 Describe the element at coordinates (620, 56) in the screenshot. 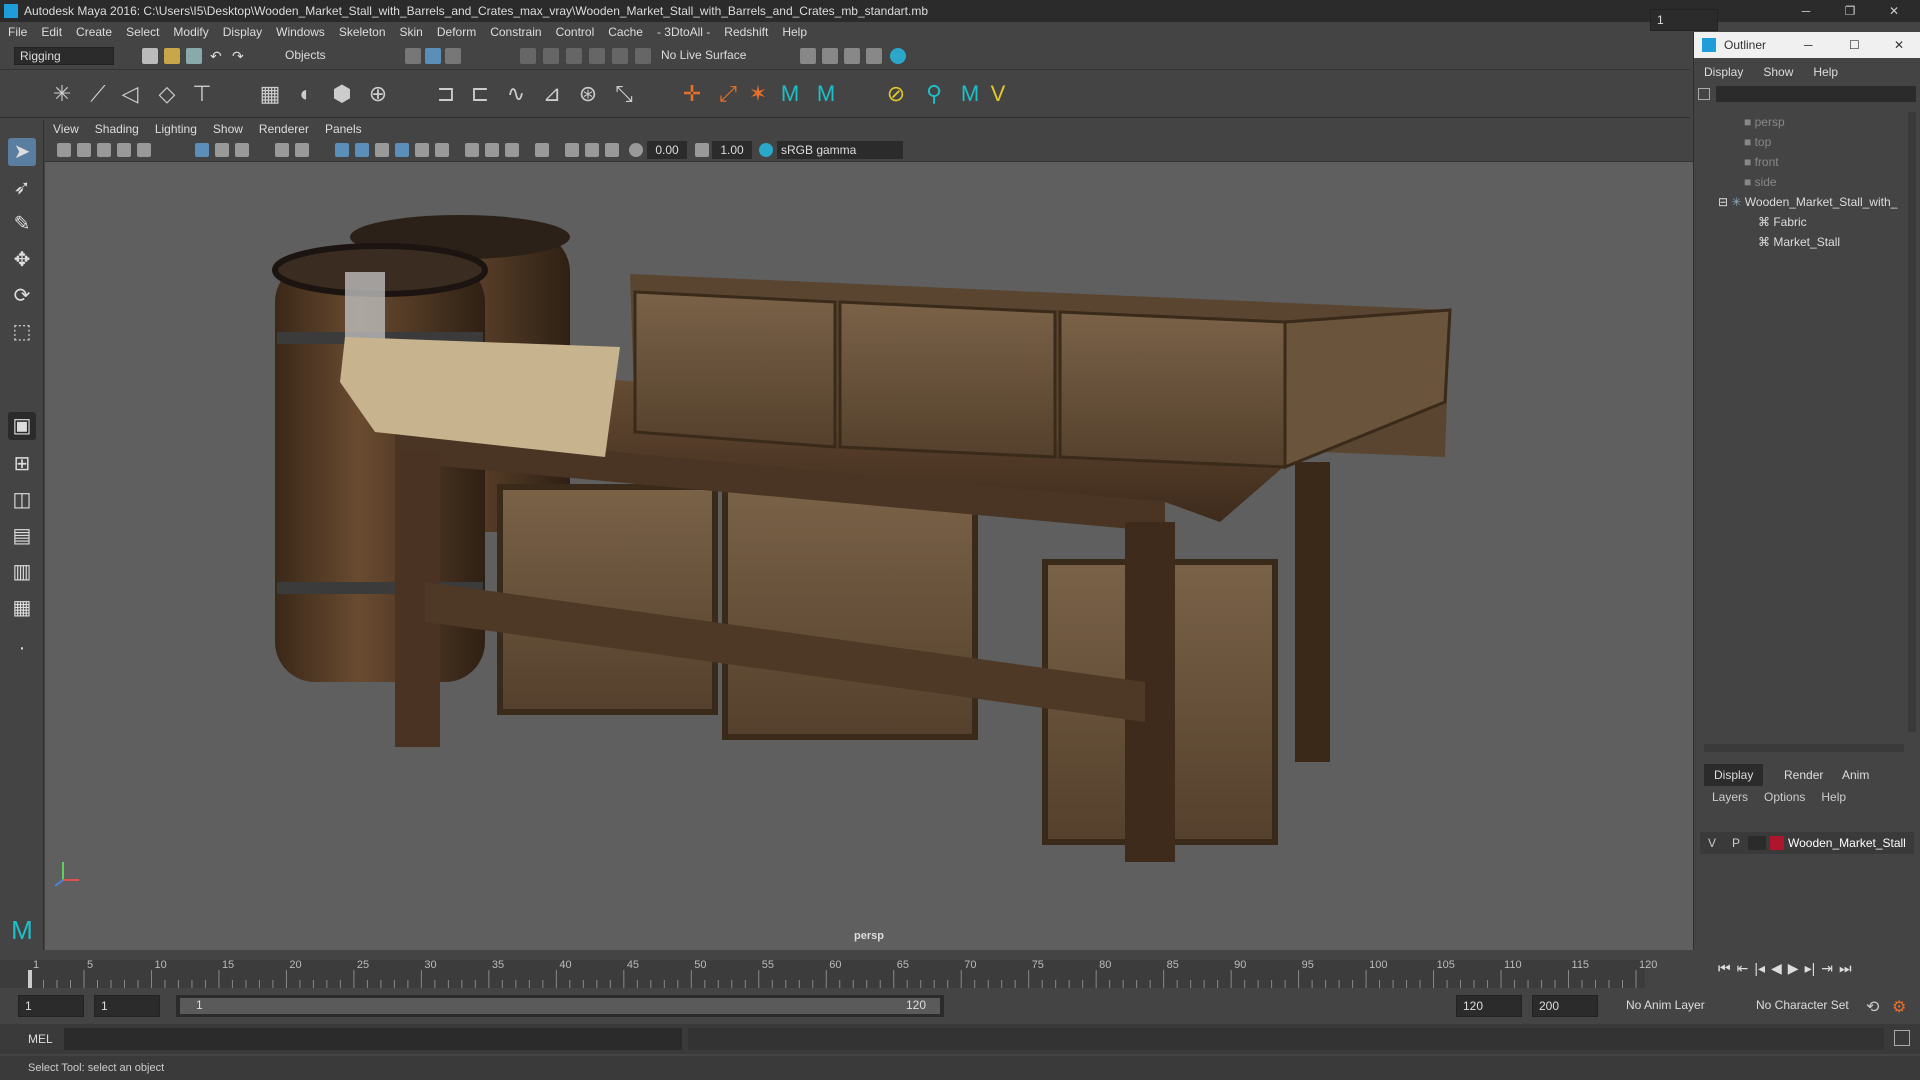

I see `snap-surface-icon` at that location.